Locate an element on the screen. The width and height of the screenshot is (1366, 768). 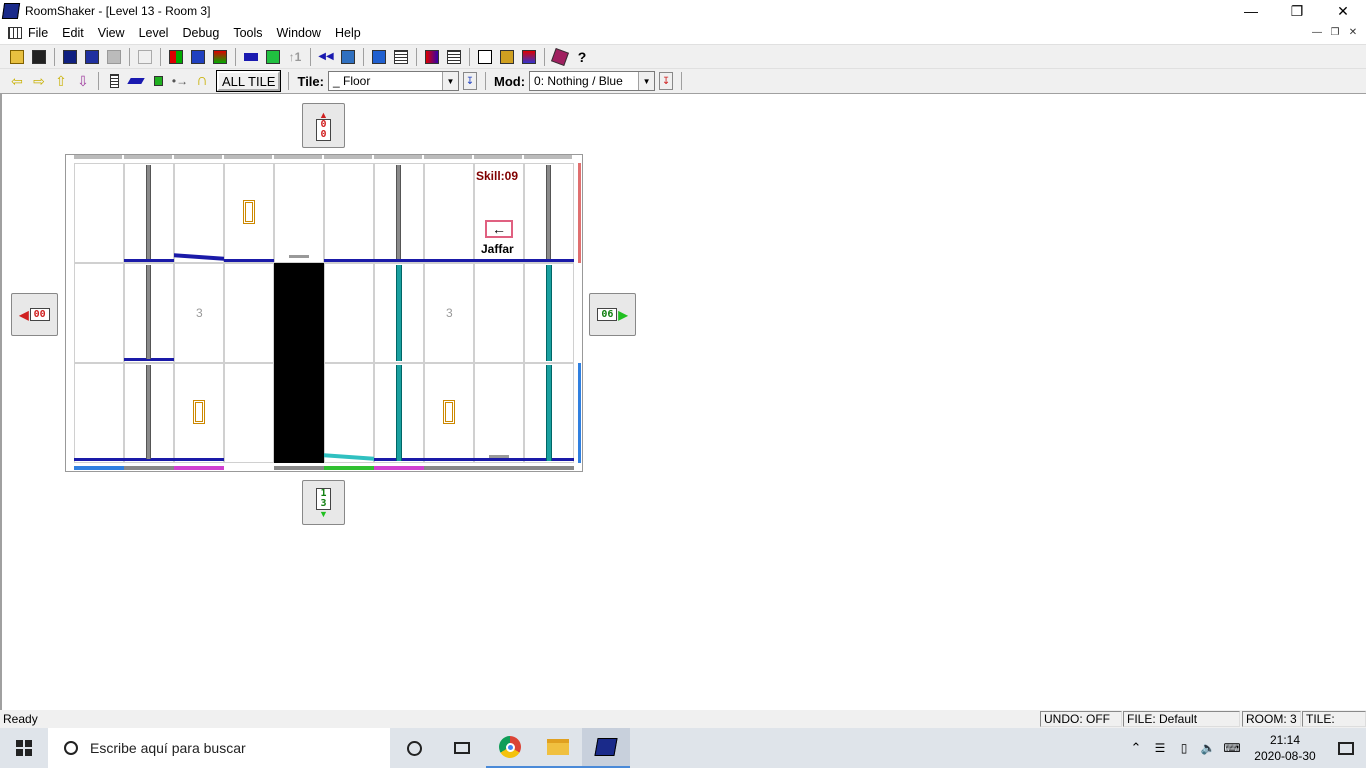
menu-help: Help is located at coordinates (352, 33).